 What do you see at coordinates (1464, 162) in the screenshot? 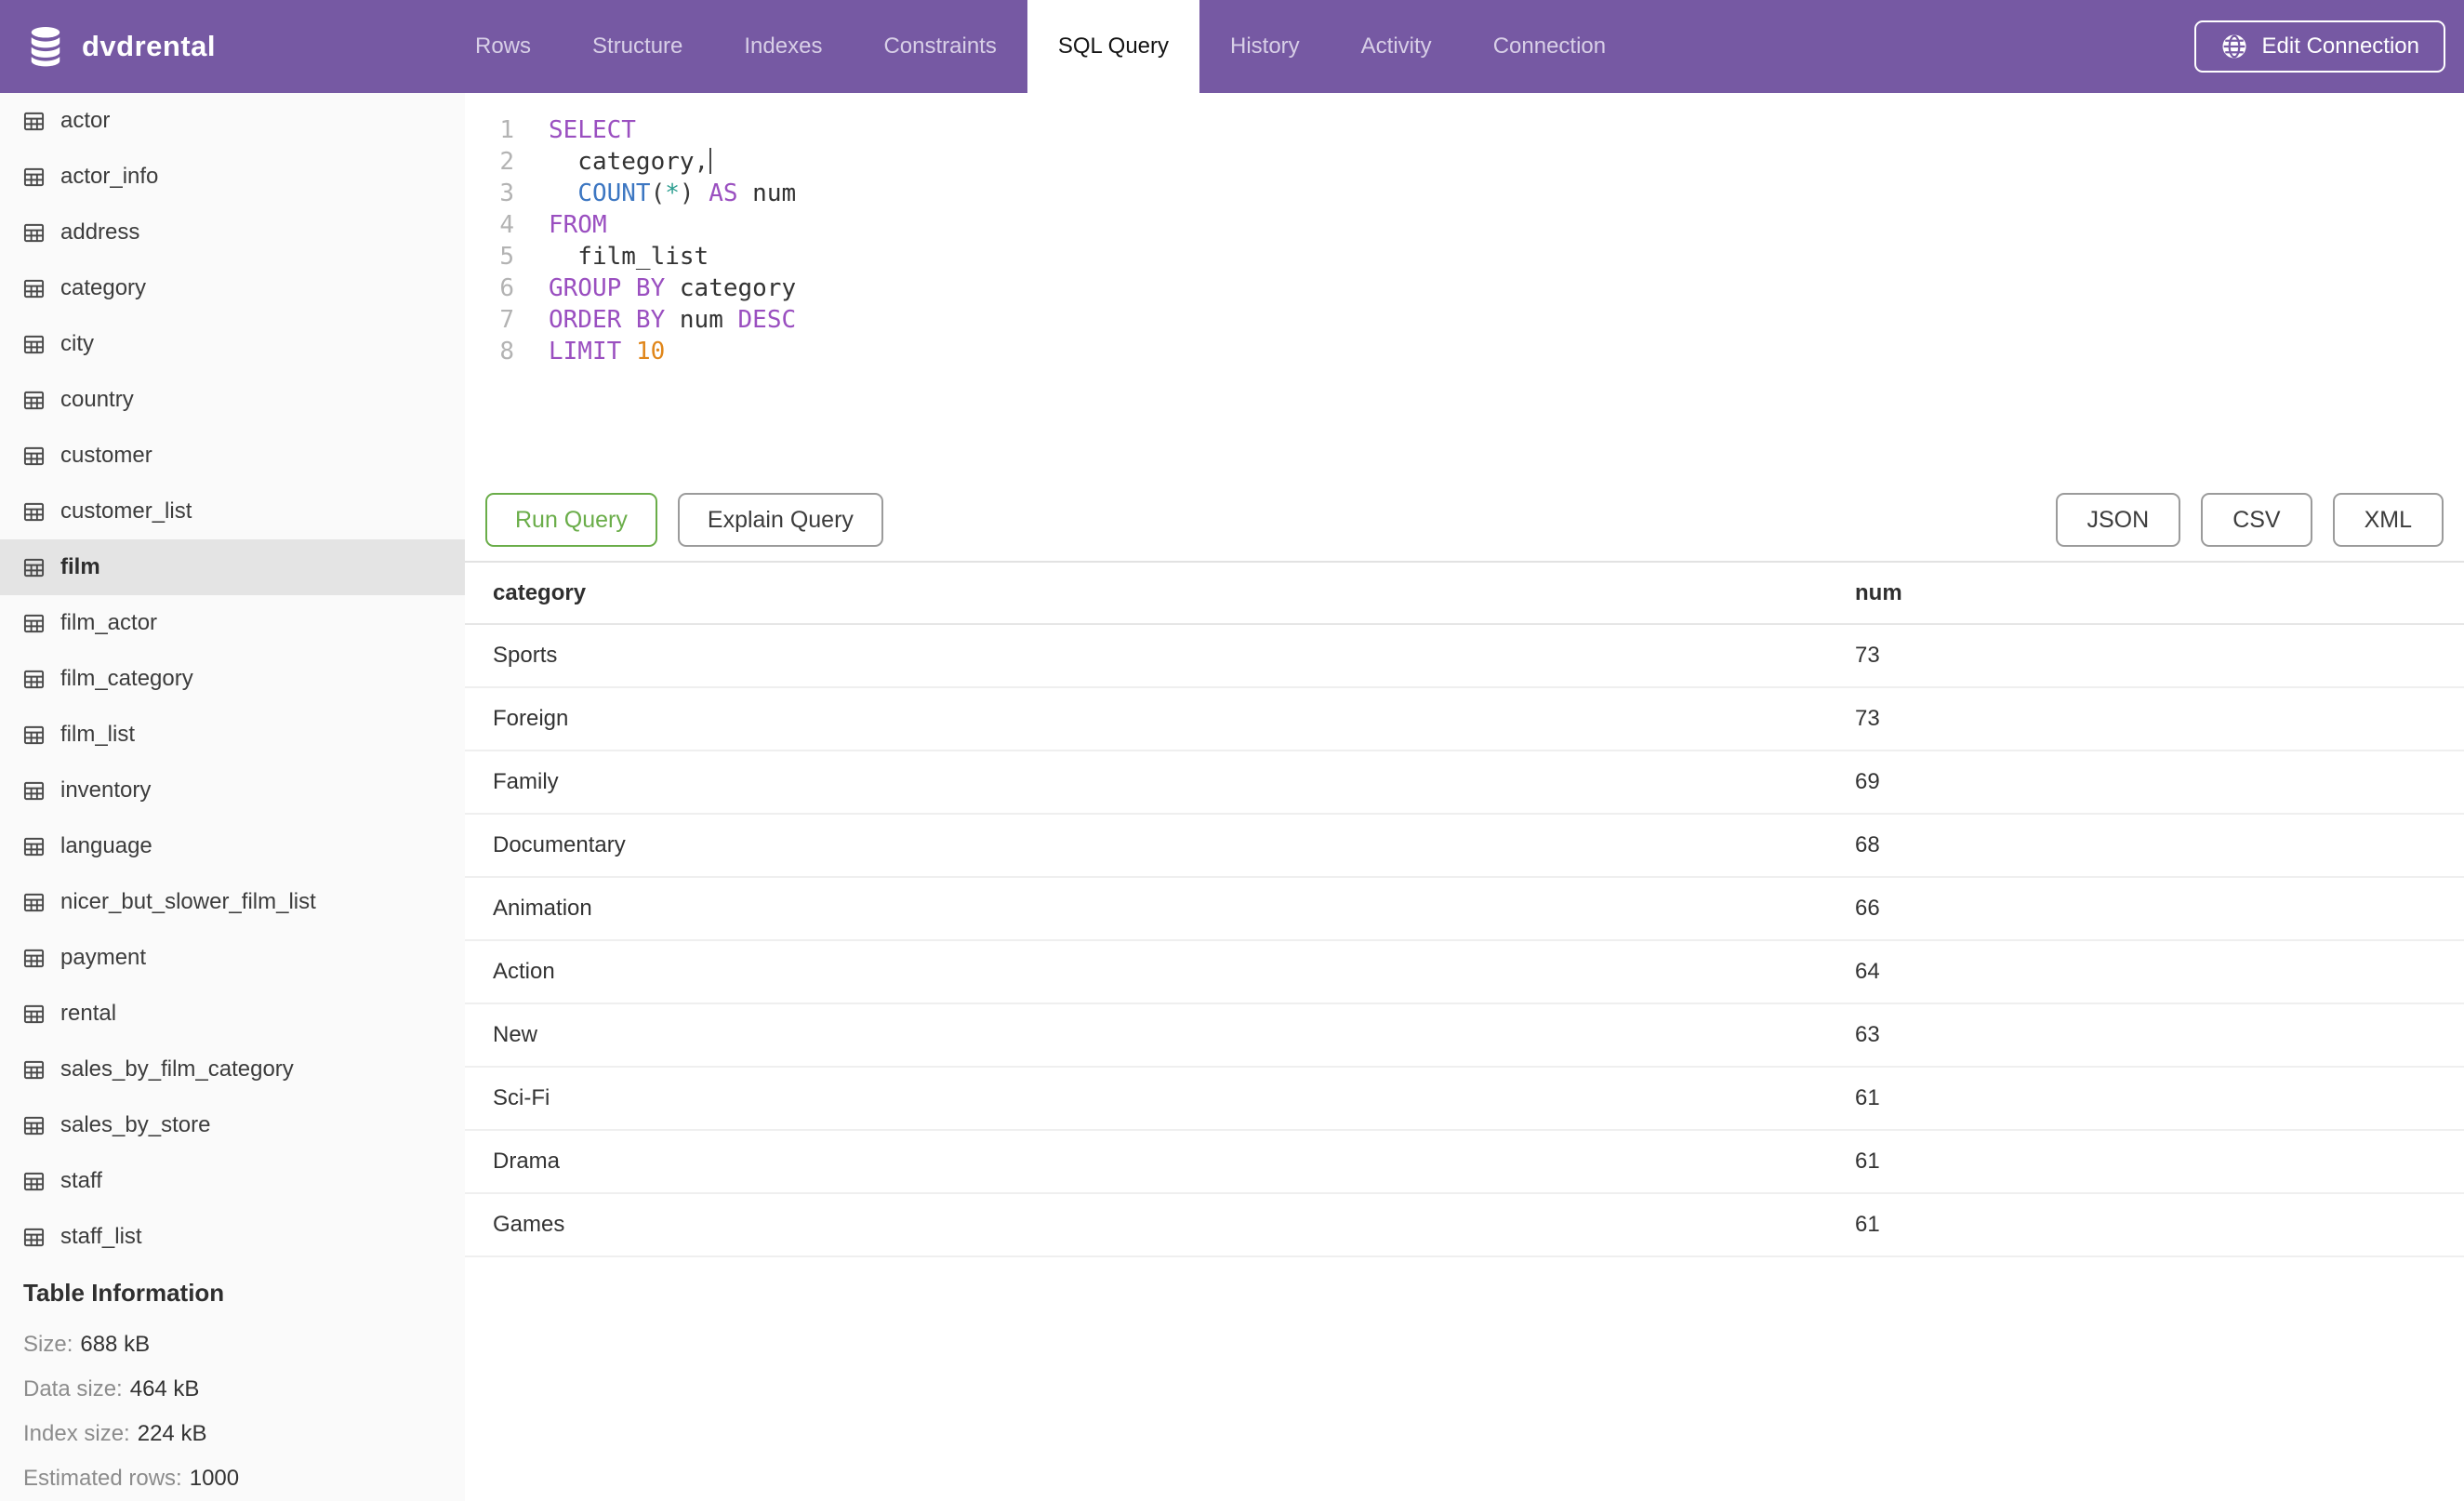
I see `sql-code-line: 2 category,` at bounding box center [1464, 162].